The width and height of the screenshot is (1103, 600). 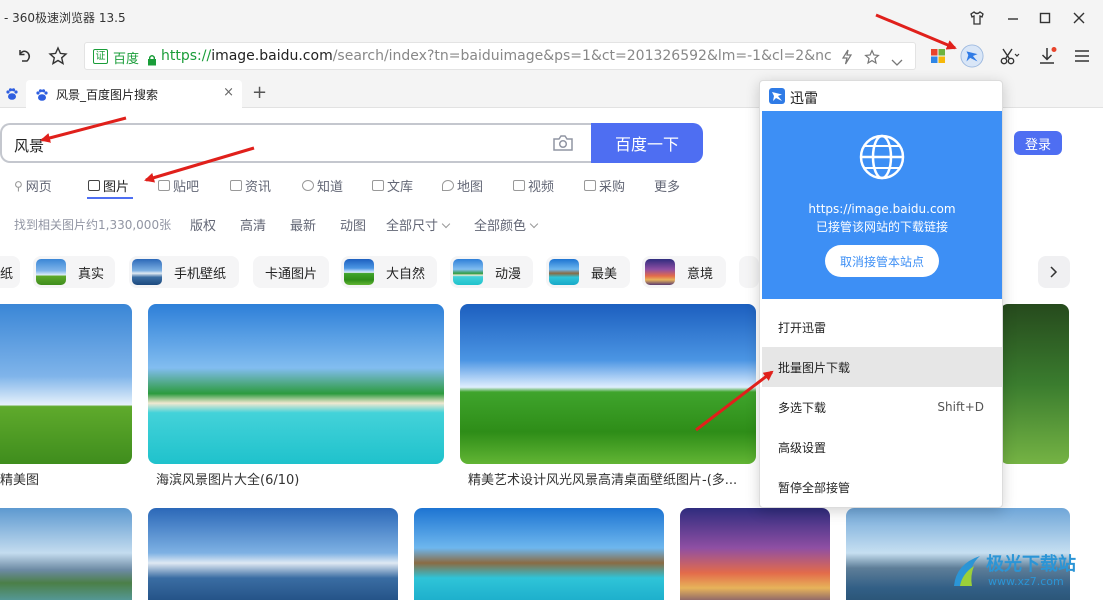 What do you see at coordinates (12, 94) in the screenshot?
I see `pinned-tab-baidu` at bounding box center [12, 94].